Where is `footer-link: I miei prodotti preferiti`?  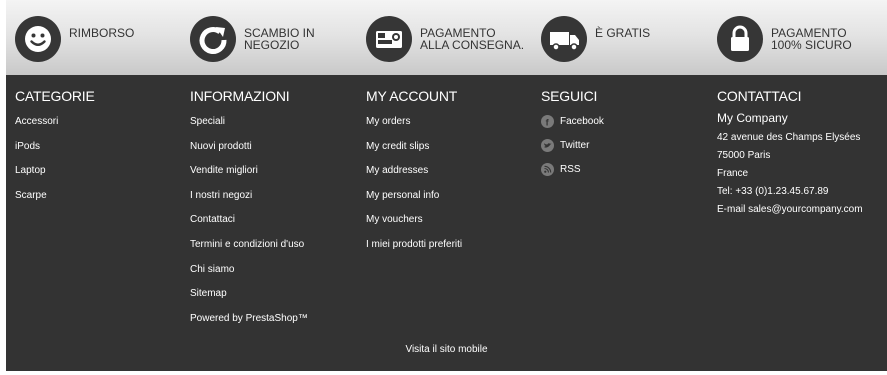
footer-link: I miei prodotti preferiti is located at coordinates (456, 251).